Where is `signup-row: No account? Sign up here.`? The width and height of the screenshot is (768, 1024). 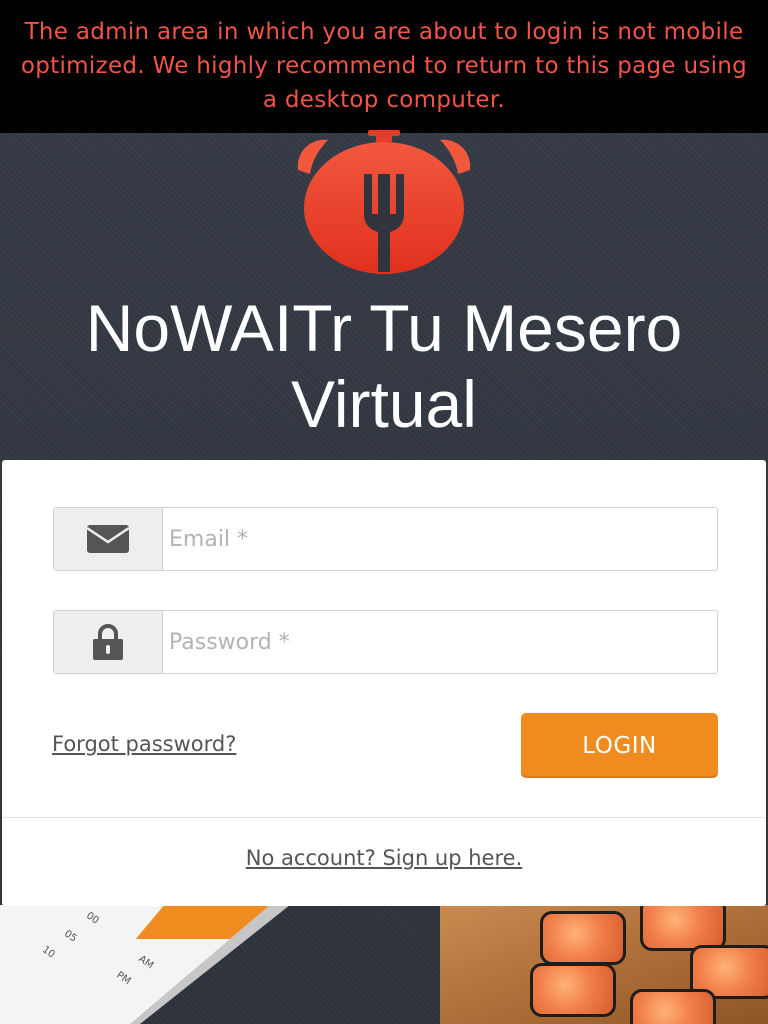 signup-row: No account? Sign up here. is located at coordinates (384, 858).